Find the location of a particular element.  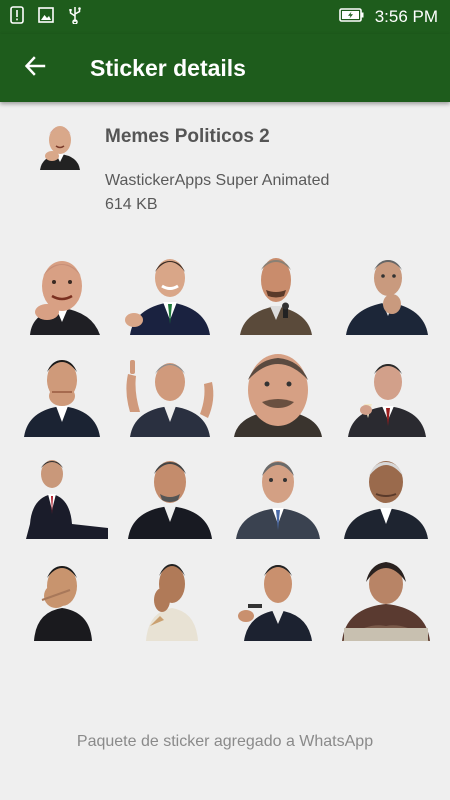

status-icons-right: 3:56 PM is located at coordinates (394, 17).